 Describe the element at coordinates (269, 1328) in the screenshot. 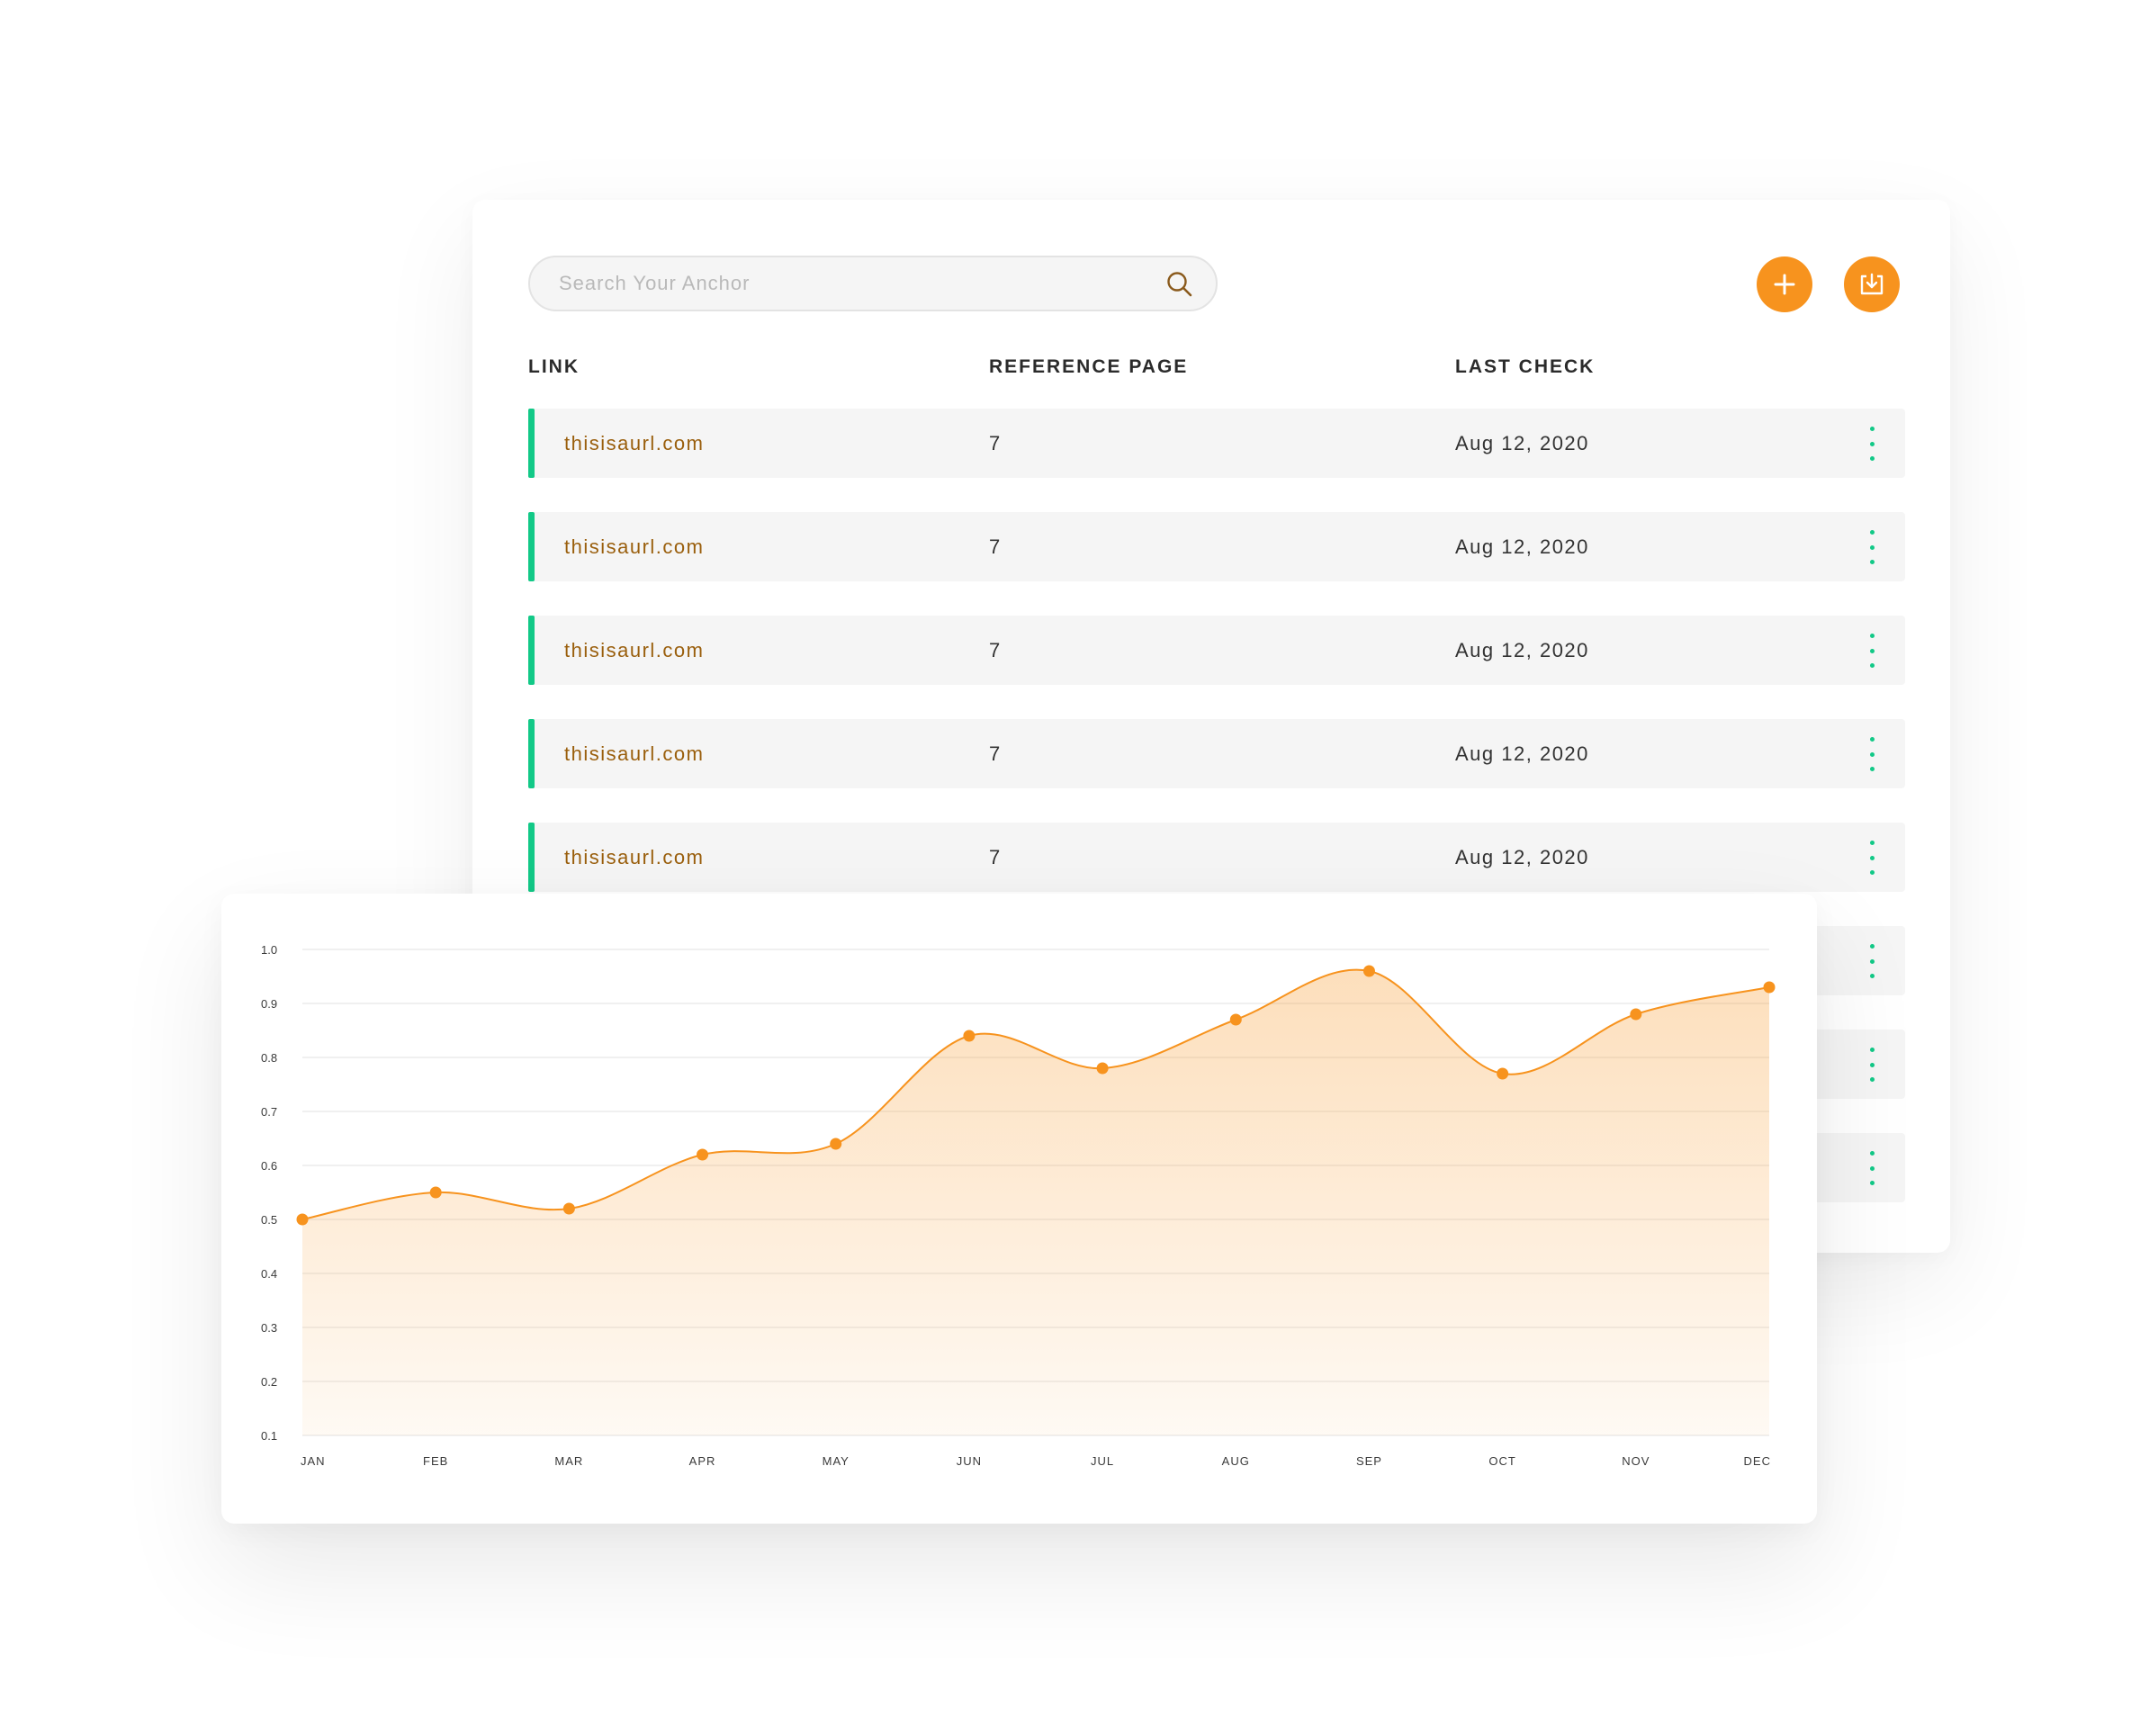

I see `y-tick-label: 0.3` at that location.